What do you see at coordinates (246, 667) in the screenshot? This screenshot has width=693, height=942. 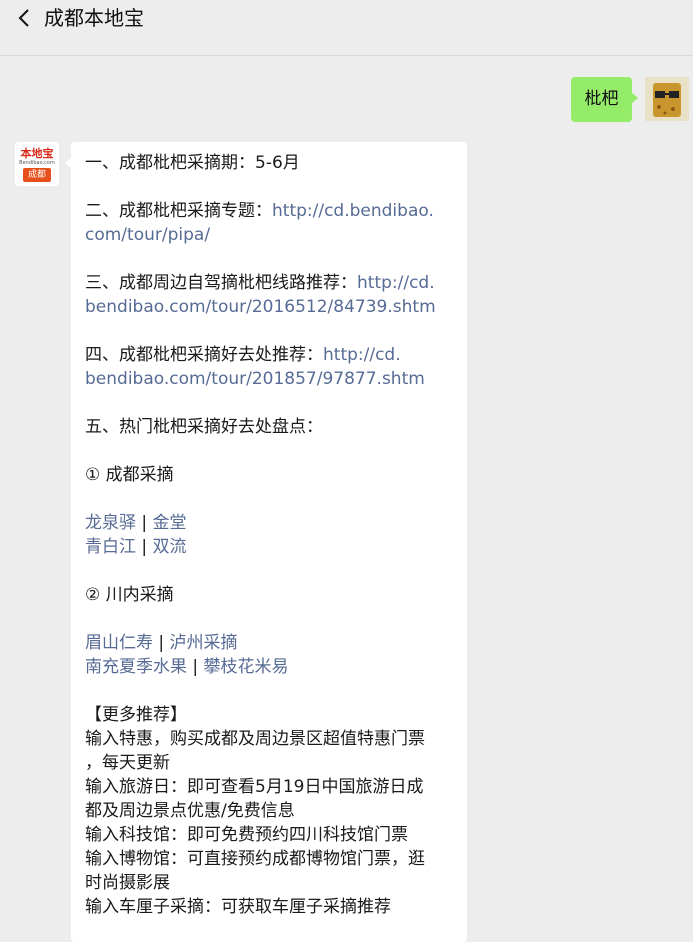 I see `link-panzhihua: 攀枝花米易` at bounding box center [246, 667].